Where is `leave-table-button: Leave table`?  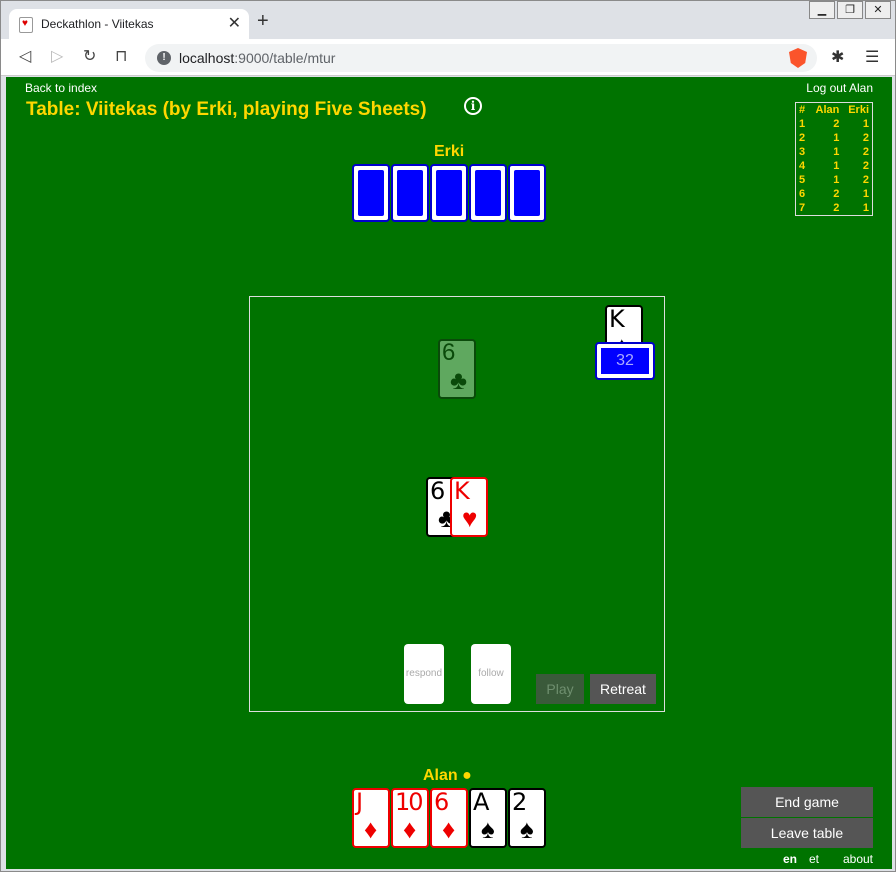 leave-table-button: Leave table is located at coordinates (807, 833).